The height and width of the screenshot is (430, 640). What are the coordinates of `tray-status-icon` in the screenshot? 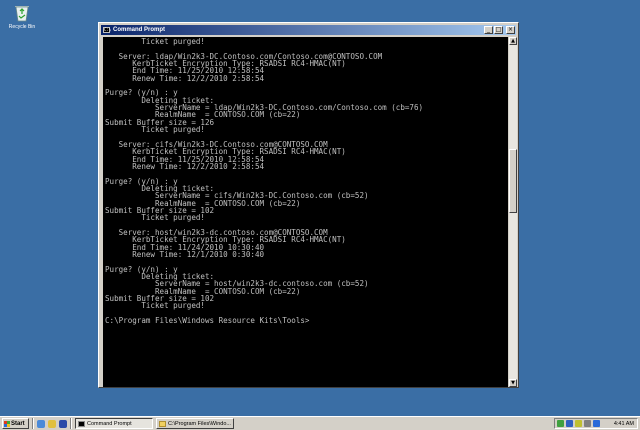 It's located at (560, 423).